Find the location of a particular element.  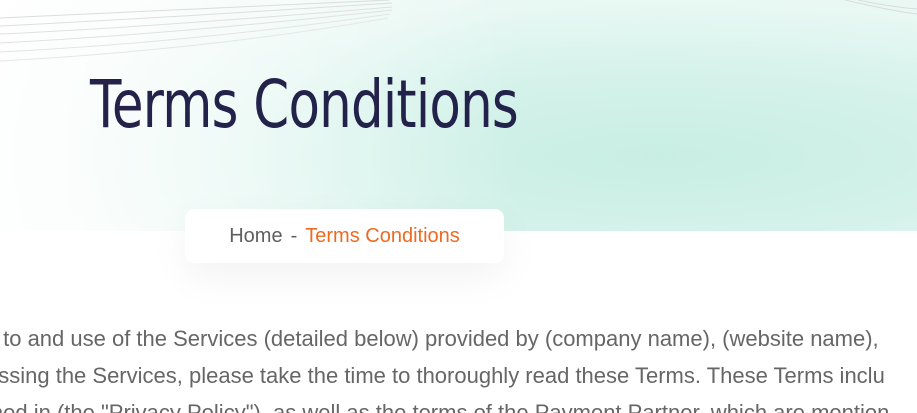

breadcrumb-current-page: Terms Conditions is located at coordinates (382, 236).